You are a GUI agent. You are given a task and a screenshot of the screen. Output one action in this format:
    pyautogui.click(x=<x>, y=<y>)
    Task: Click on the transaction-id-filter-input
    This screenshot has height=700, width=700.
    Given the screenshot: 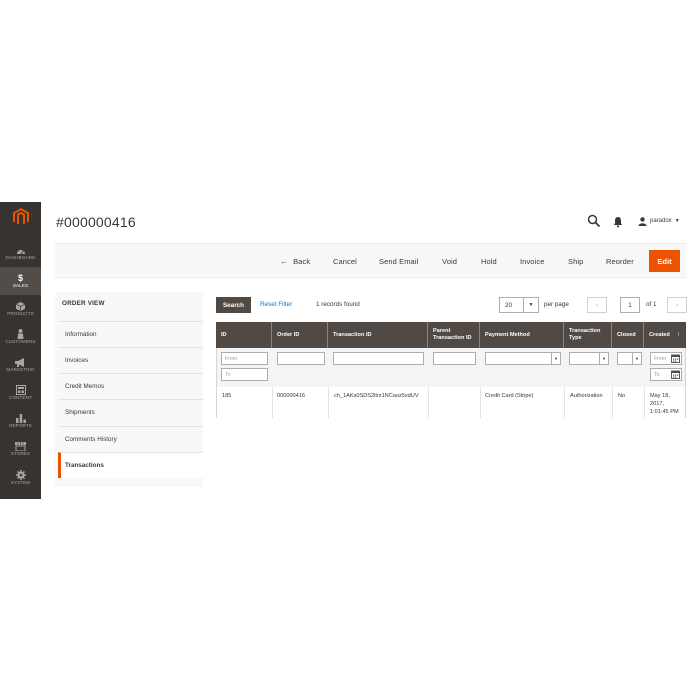 What is the action you would take?
    pyautogui.click(x=378, y=358)
    